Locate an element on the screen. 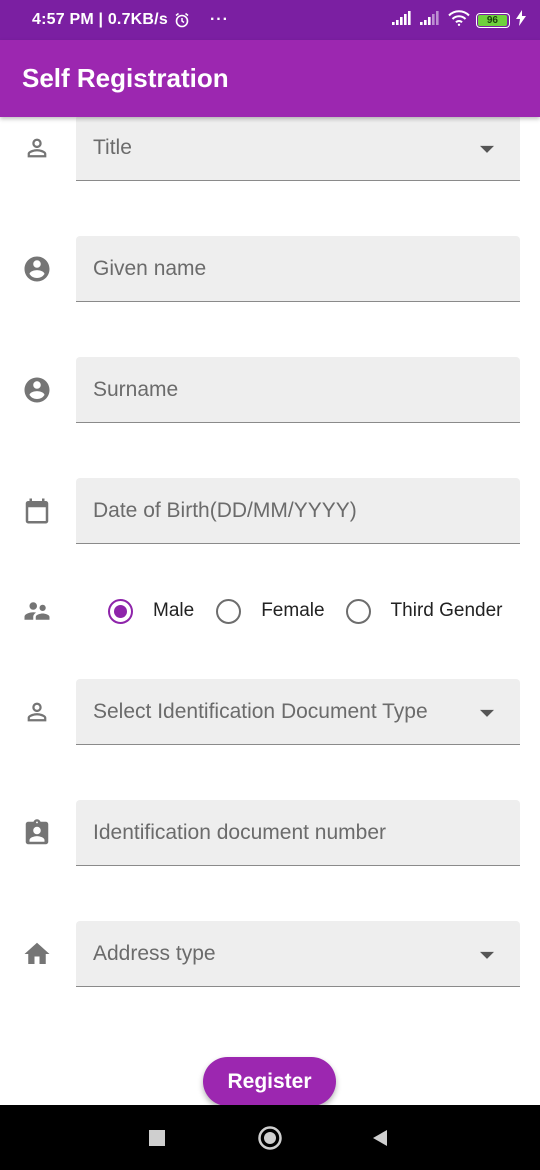 This screenshot has width=540, height=1170. gender-option-male: Male is located at coordinates (151, 611).